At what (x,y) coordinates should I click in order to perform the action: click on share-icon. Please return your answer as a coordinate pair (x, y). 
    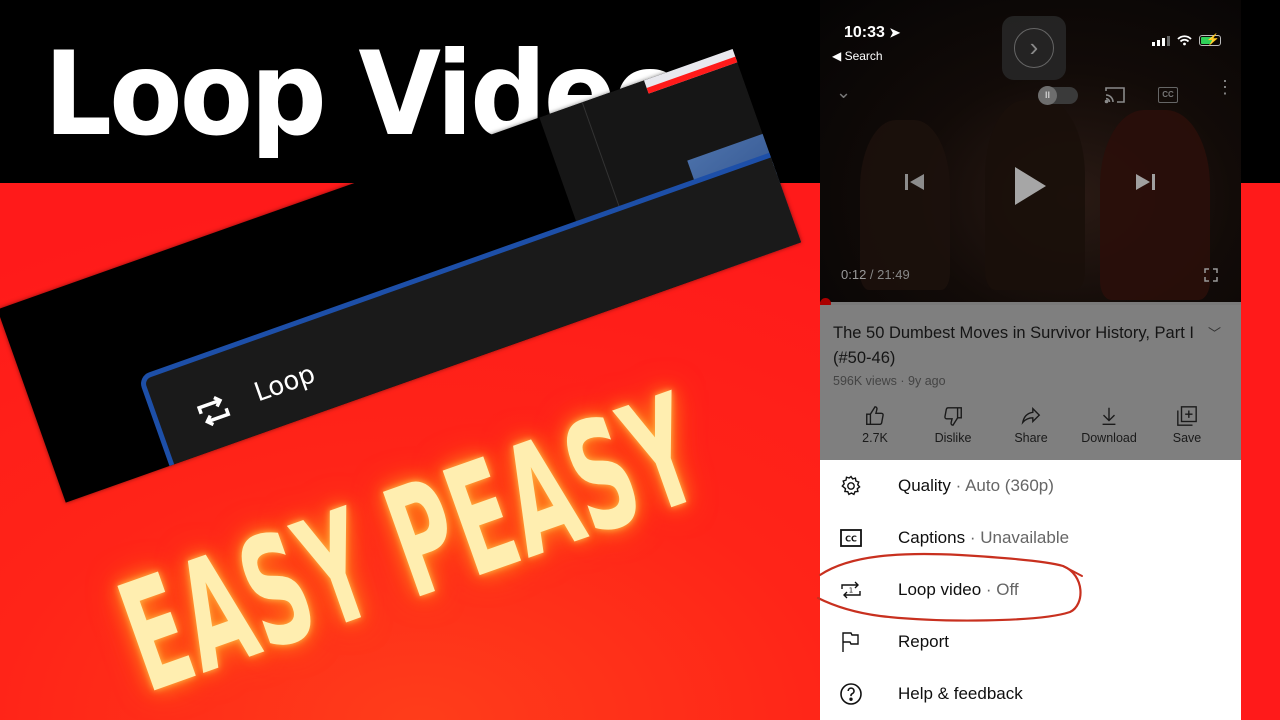
    Looking at the image, I should click on (1031, 416).